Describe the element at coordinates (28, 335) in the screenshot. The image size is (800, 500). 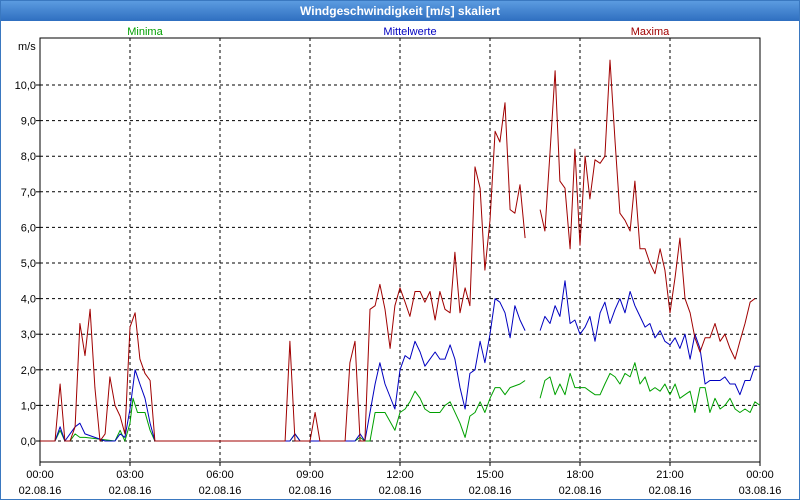
I see `y-tick-label: 3,0` at that location.